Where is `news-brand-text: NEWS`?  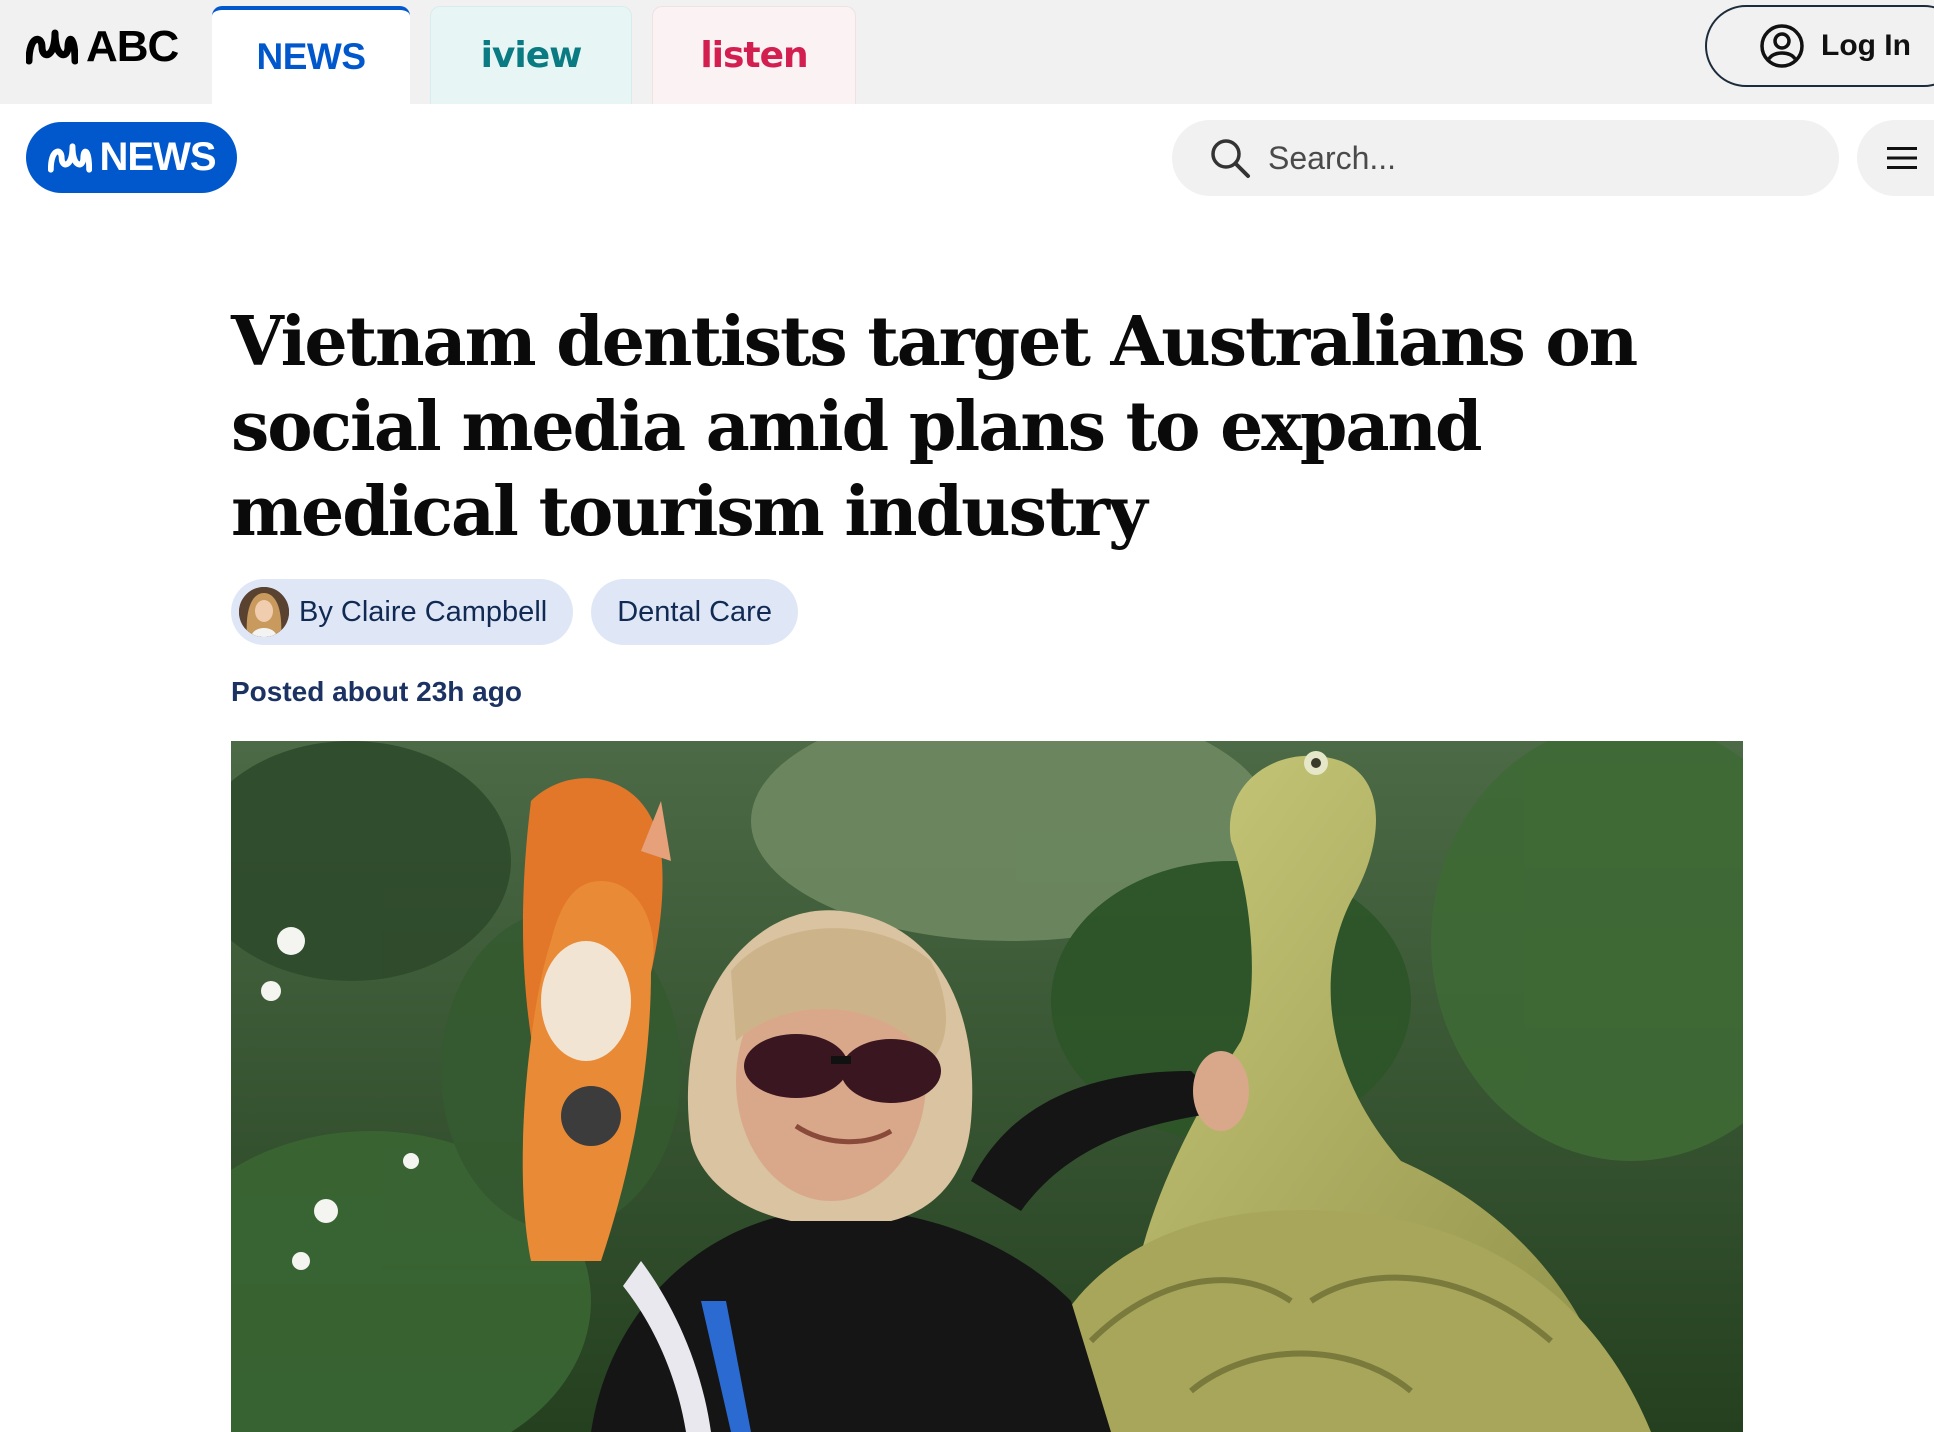 news-brand-text: NEWS is located at coordinates (158, 157).